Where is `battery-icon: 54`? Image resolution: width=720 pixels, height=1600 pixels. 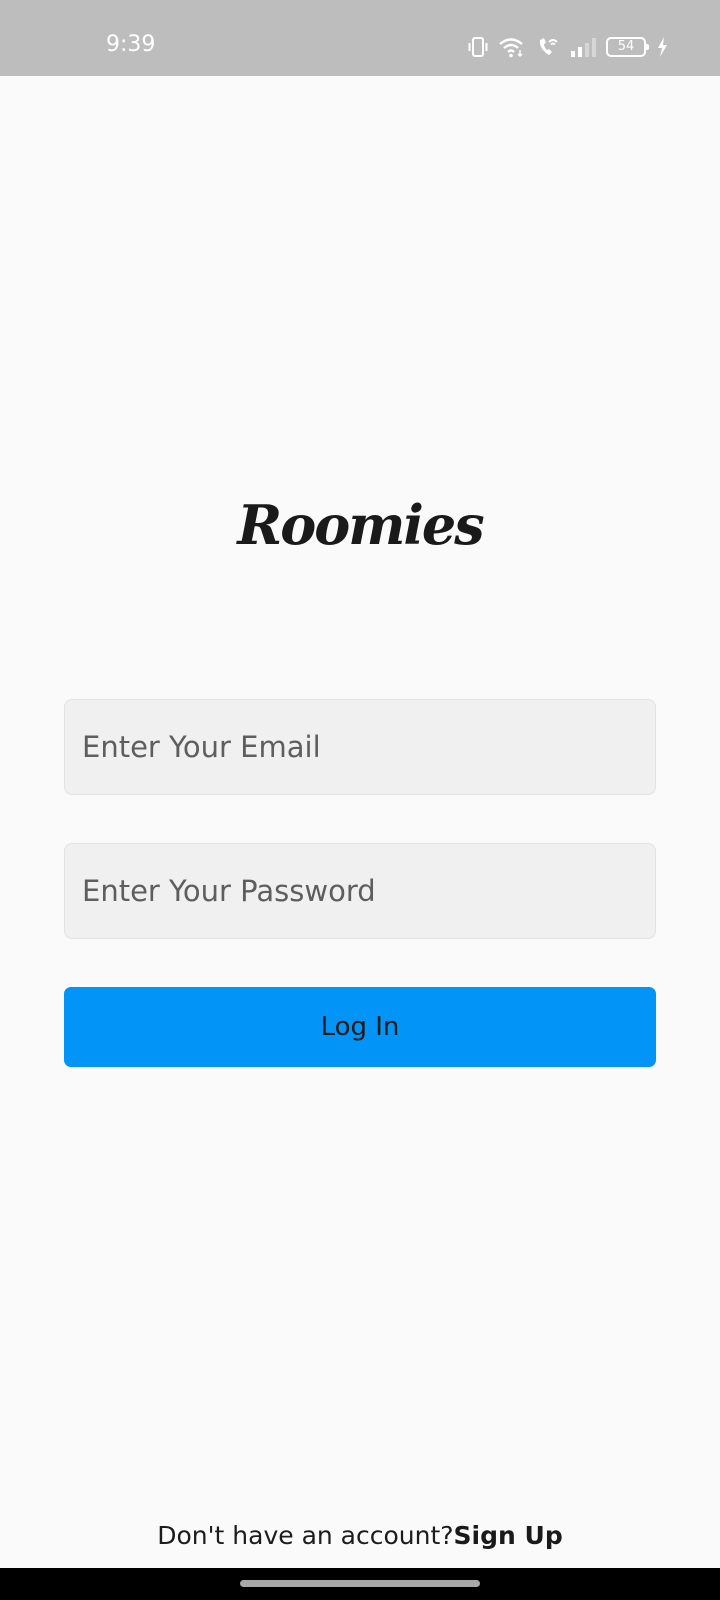 battery-icon: 54 is located at coordinates (627, 47).